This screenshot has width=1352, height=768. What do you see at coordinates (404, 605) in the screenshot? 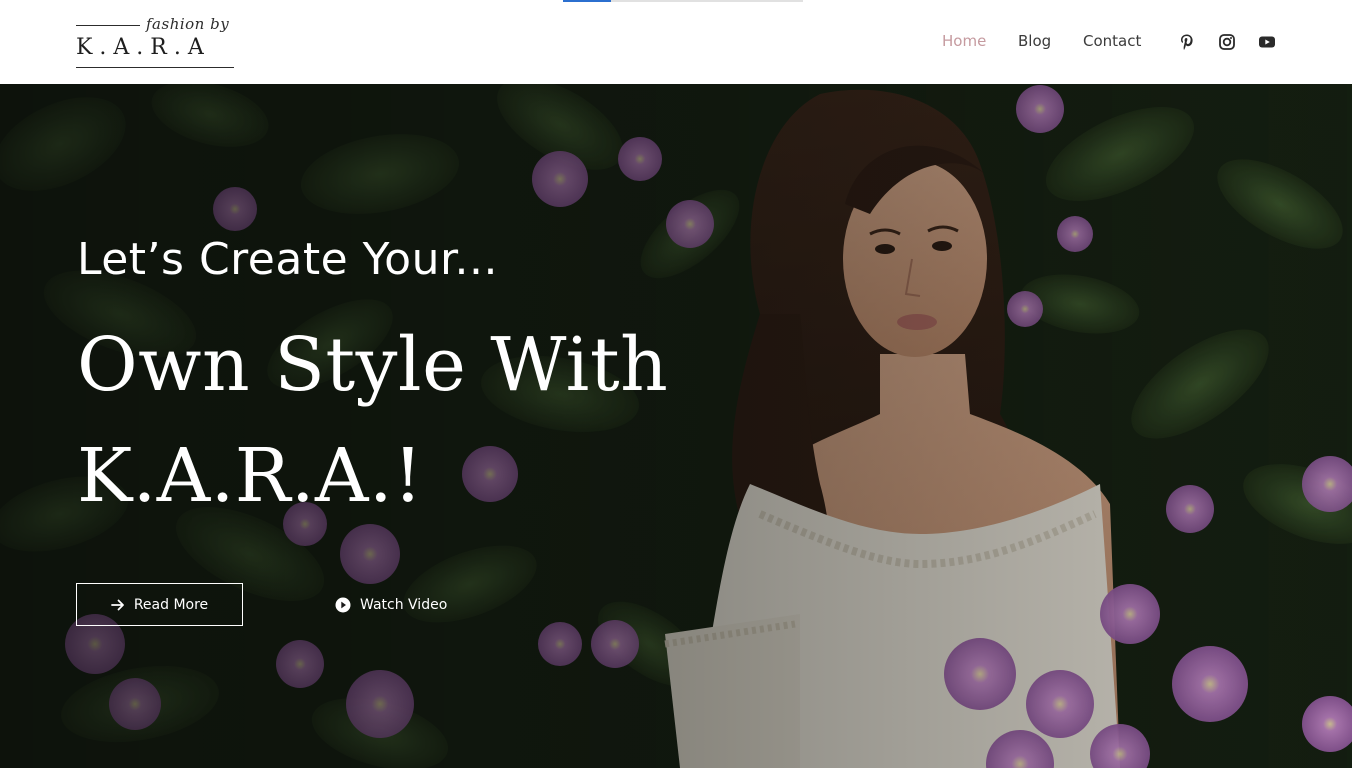
I see `watch-video-label: Watch Video` at bounding box center [404, 605].